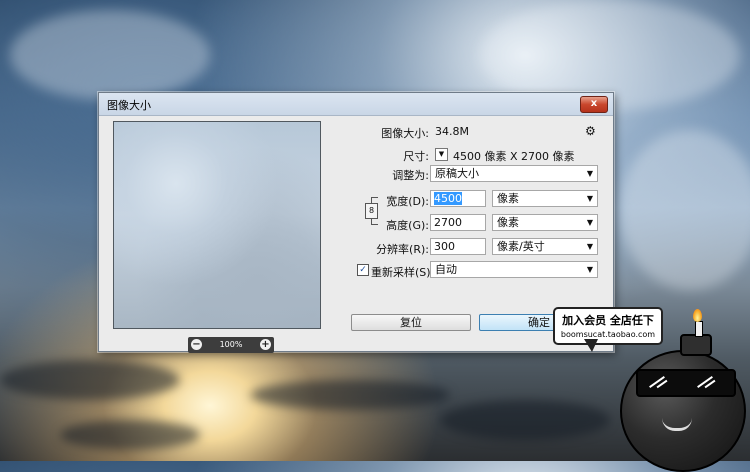 This screenshot has height=472, width=750. Describe the element at coordinates (129, 105) in the screenshot. I see `dialog-title: 图像大小` at that location.